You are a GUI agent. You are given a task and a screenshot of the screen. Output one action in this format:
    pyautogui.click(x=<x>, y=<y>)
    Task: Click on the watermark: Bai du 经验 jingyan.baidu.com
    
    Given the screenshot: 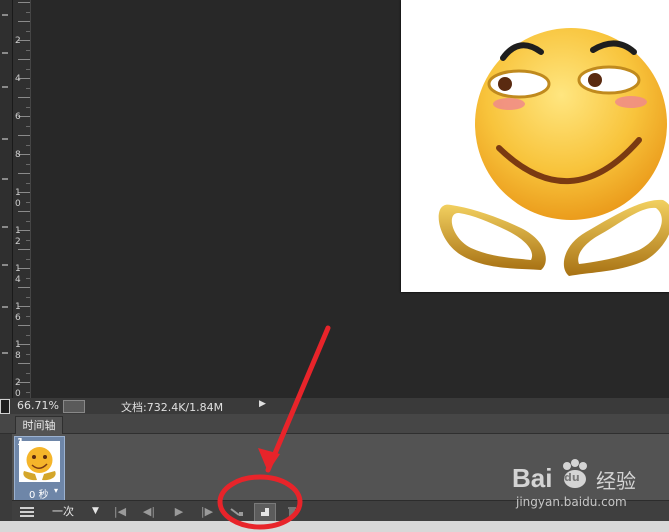 What is the action you would take?
    pyautogui.click(x=587, y=485)
    